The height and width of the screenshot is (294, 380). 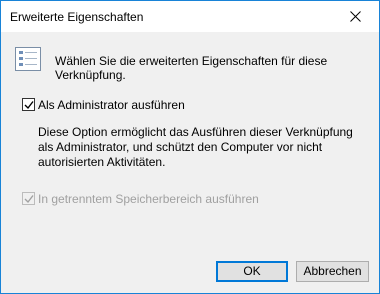 I want to click on close-button, so click(x=356, y=16).